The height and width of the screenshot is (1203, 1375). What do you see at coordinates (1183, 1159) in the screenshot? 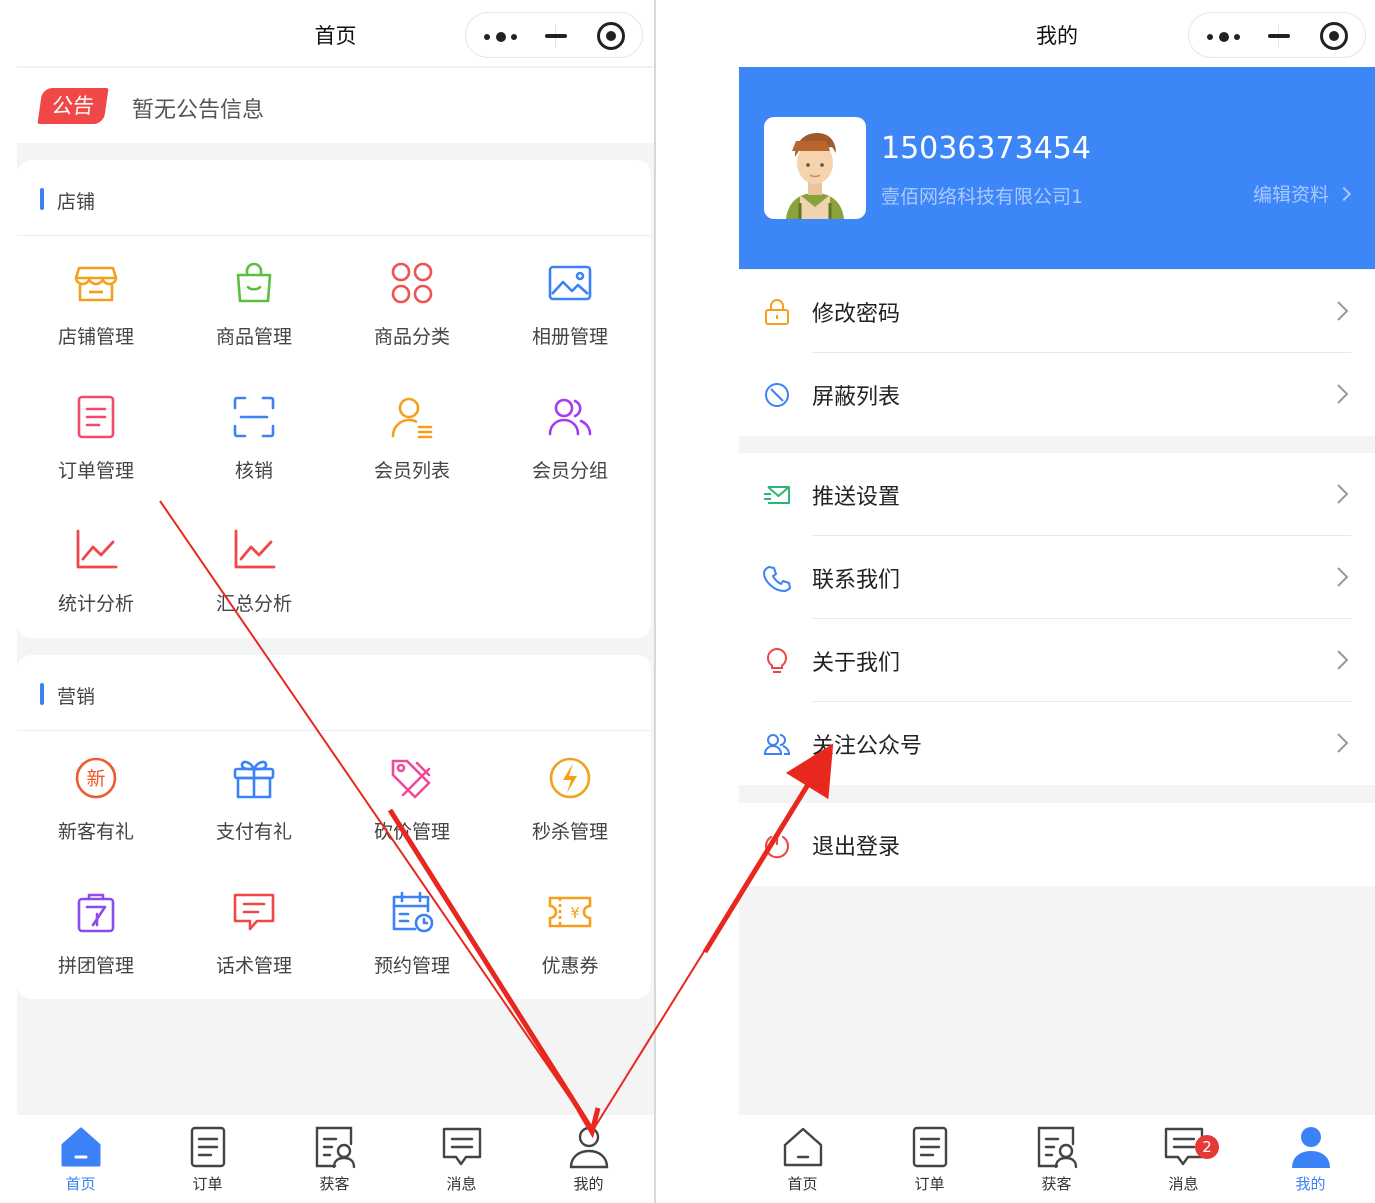
I see `tab-messages: 2 消息` at bounding box center [1183, 1159].